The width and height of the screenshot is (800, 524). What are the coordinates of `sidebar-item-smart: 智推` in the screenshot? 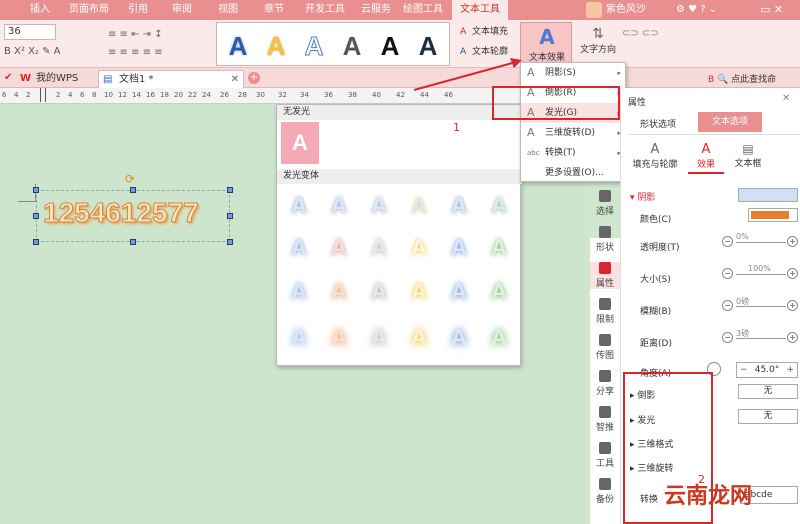 It's located at (605, 419).